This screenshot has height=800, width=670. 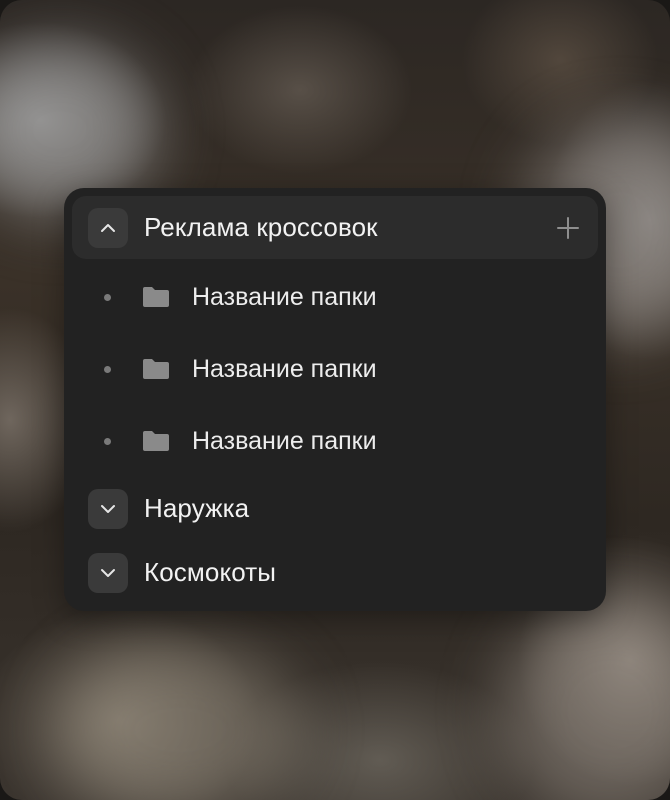 I want to click on plus-icon, so click(x=568, y=227).